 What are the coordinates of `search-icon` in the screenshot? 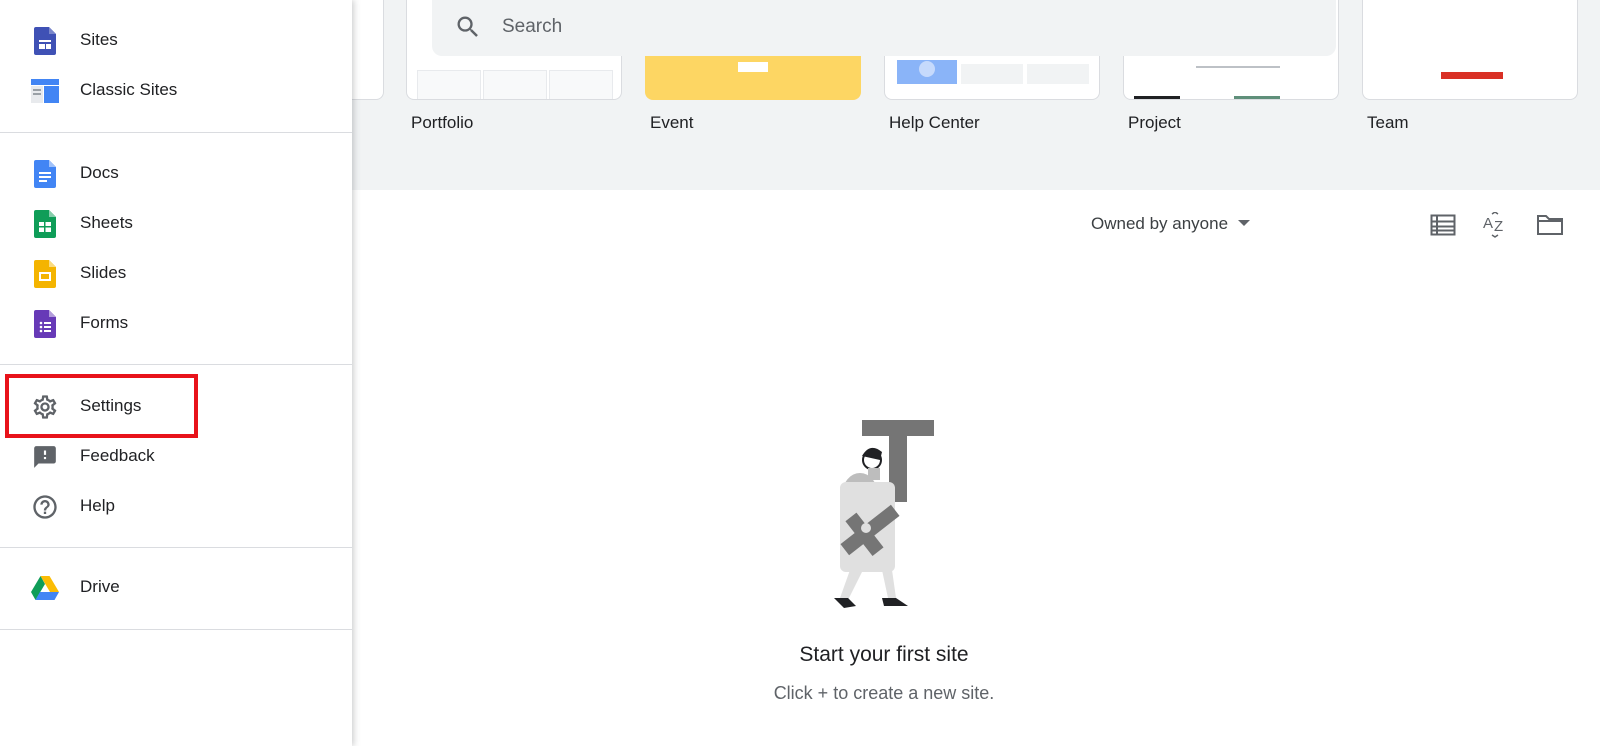 It's located at (468, 29).